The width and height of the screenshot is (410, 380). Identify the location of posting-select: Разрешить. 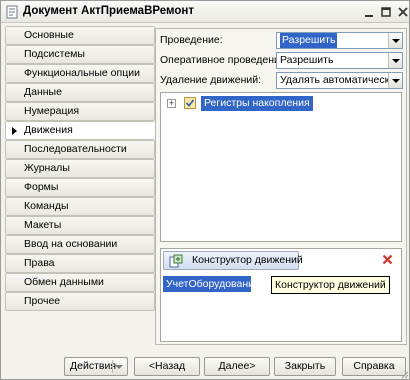
(339, 40).